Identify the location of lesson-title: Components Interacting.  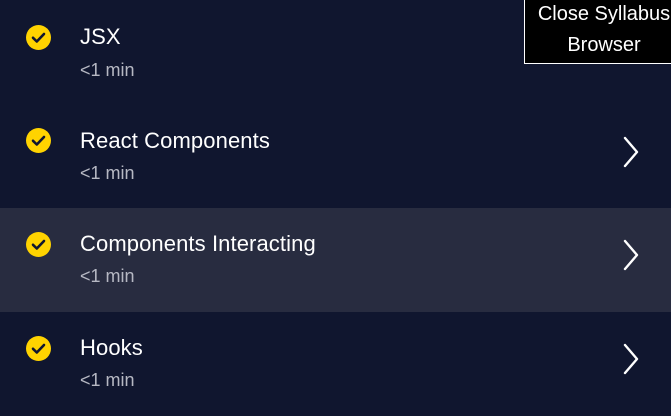
(198, 243).